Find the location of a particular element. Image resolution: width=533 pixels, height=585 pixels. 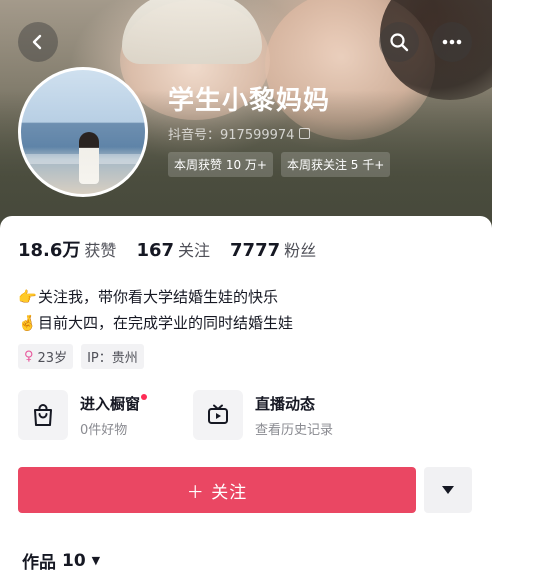

bio-line: 🤞 目前大四，在完成学业的同时结婚生娃 is located at coordinates (155, 323).